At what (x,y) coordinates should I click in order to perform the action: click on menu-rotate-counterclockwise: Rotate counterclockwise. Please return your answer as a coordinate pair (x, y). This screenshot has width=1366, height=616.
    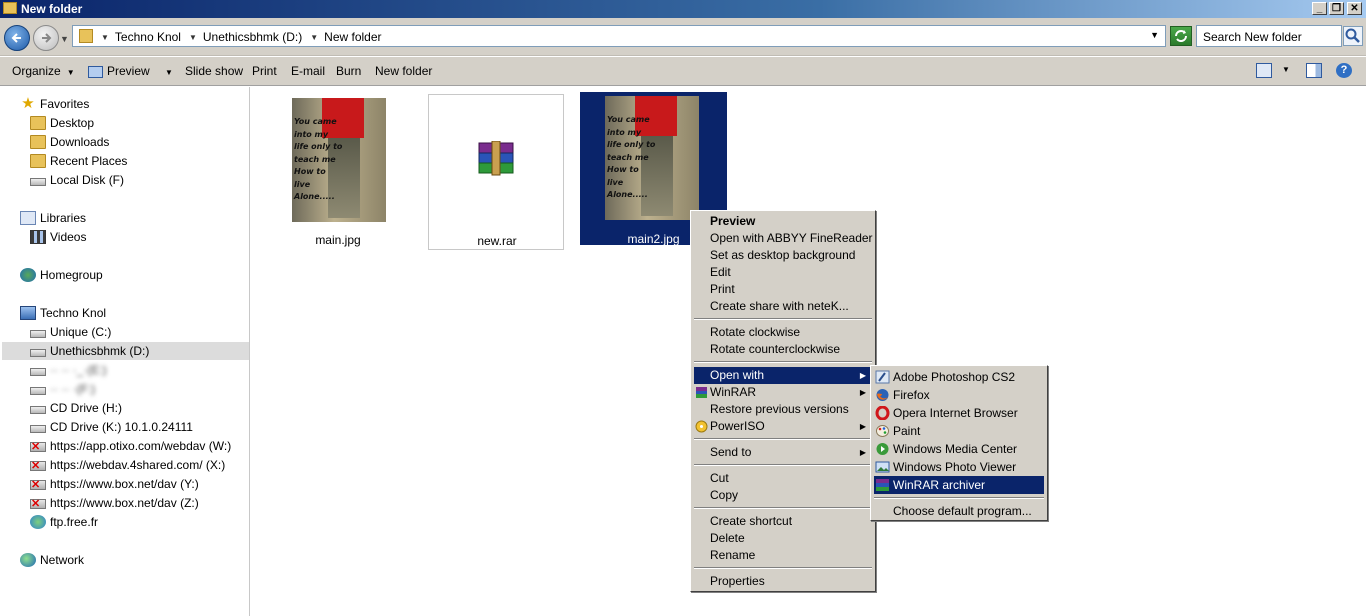
    Looking at the image, I should click on (783, 349).